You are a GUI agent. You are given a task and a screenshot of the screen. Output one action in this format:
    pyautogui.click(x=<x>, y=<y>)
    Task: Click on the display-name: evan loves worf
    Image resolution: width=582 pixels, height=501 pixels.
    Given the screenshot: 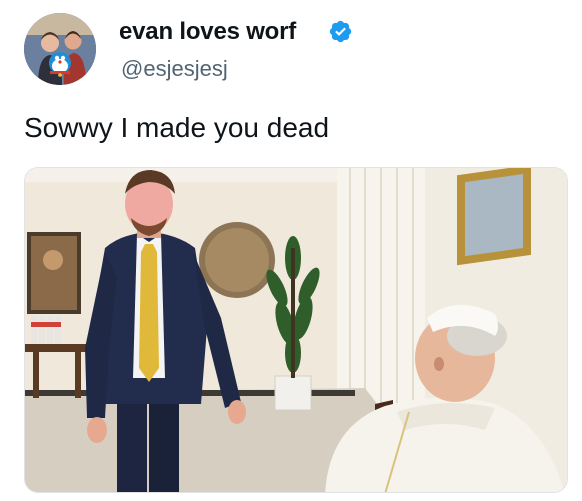 What is the action you would take?
    pyautogui.click(x=207, y=32)
    